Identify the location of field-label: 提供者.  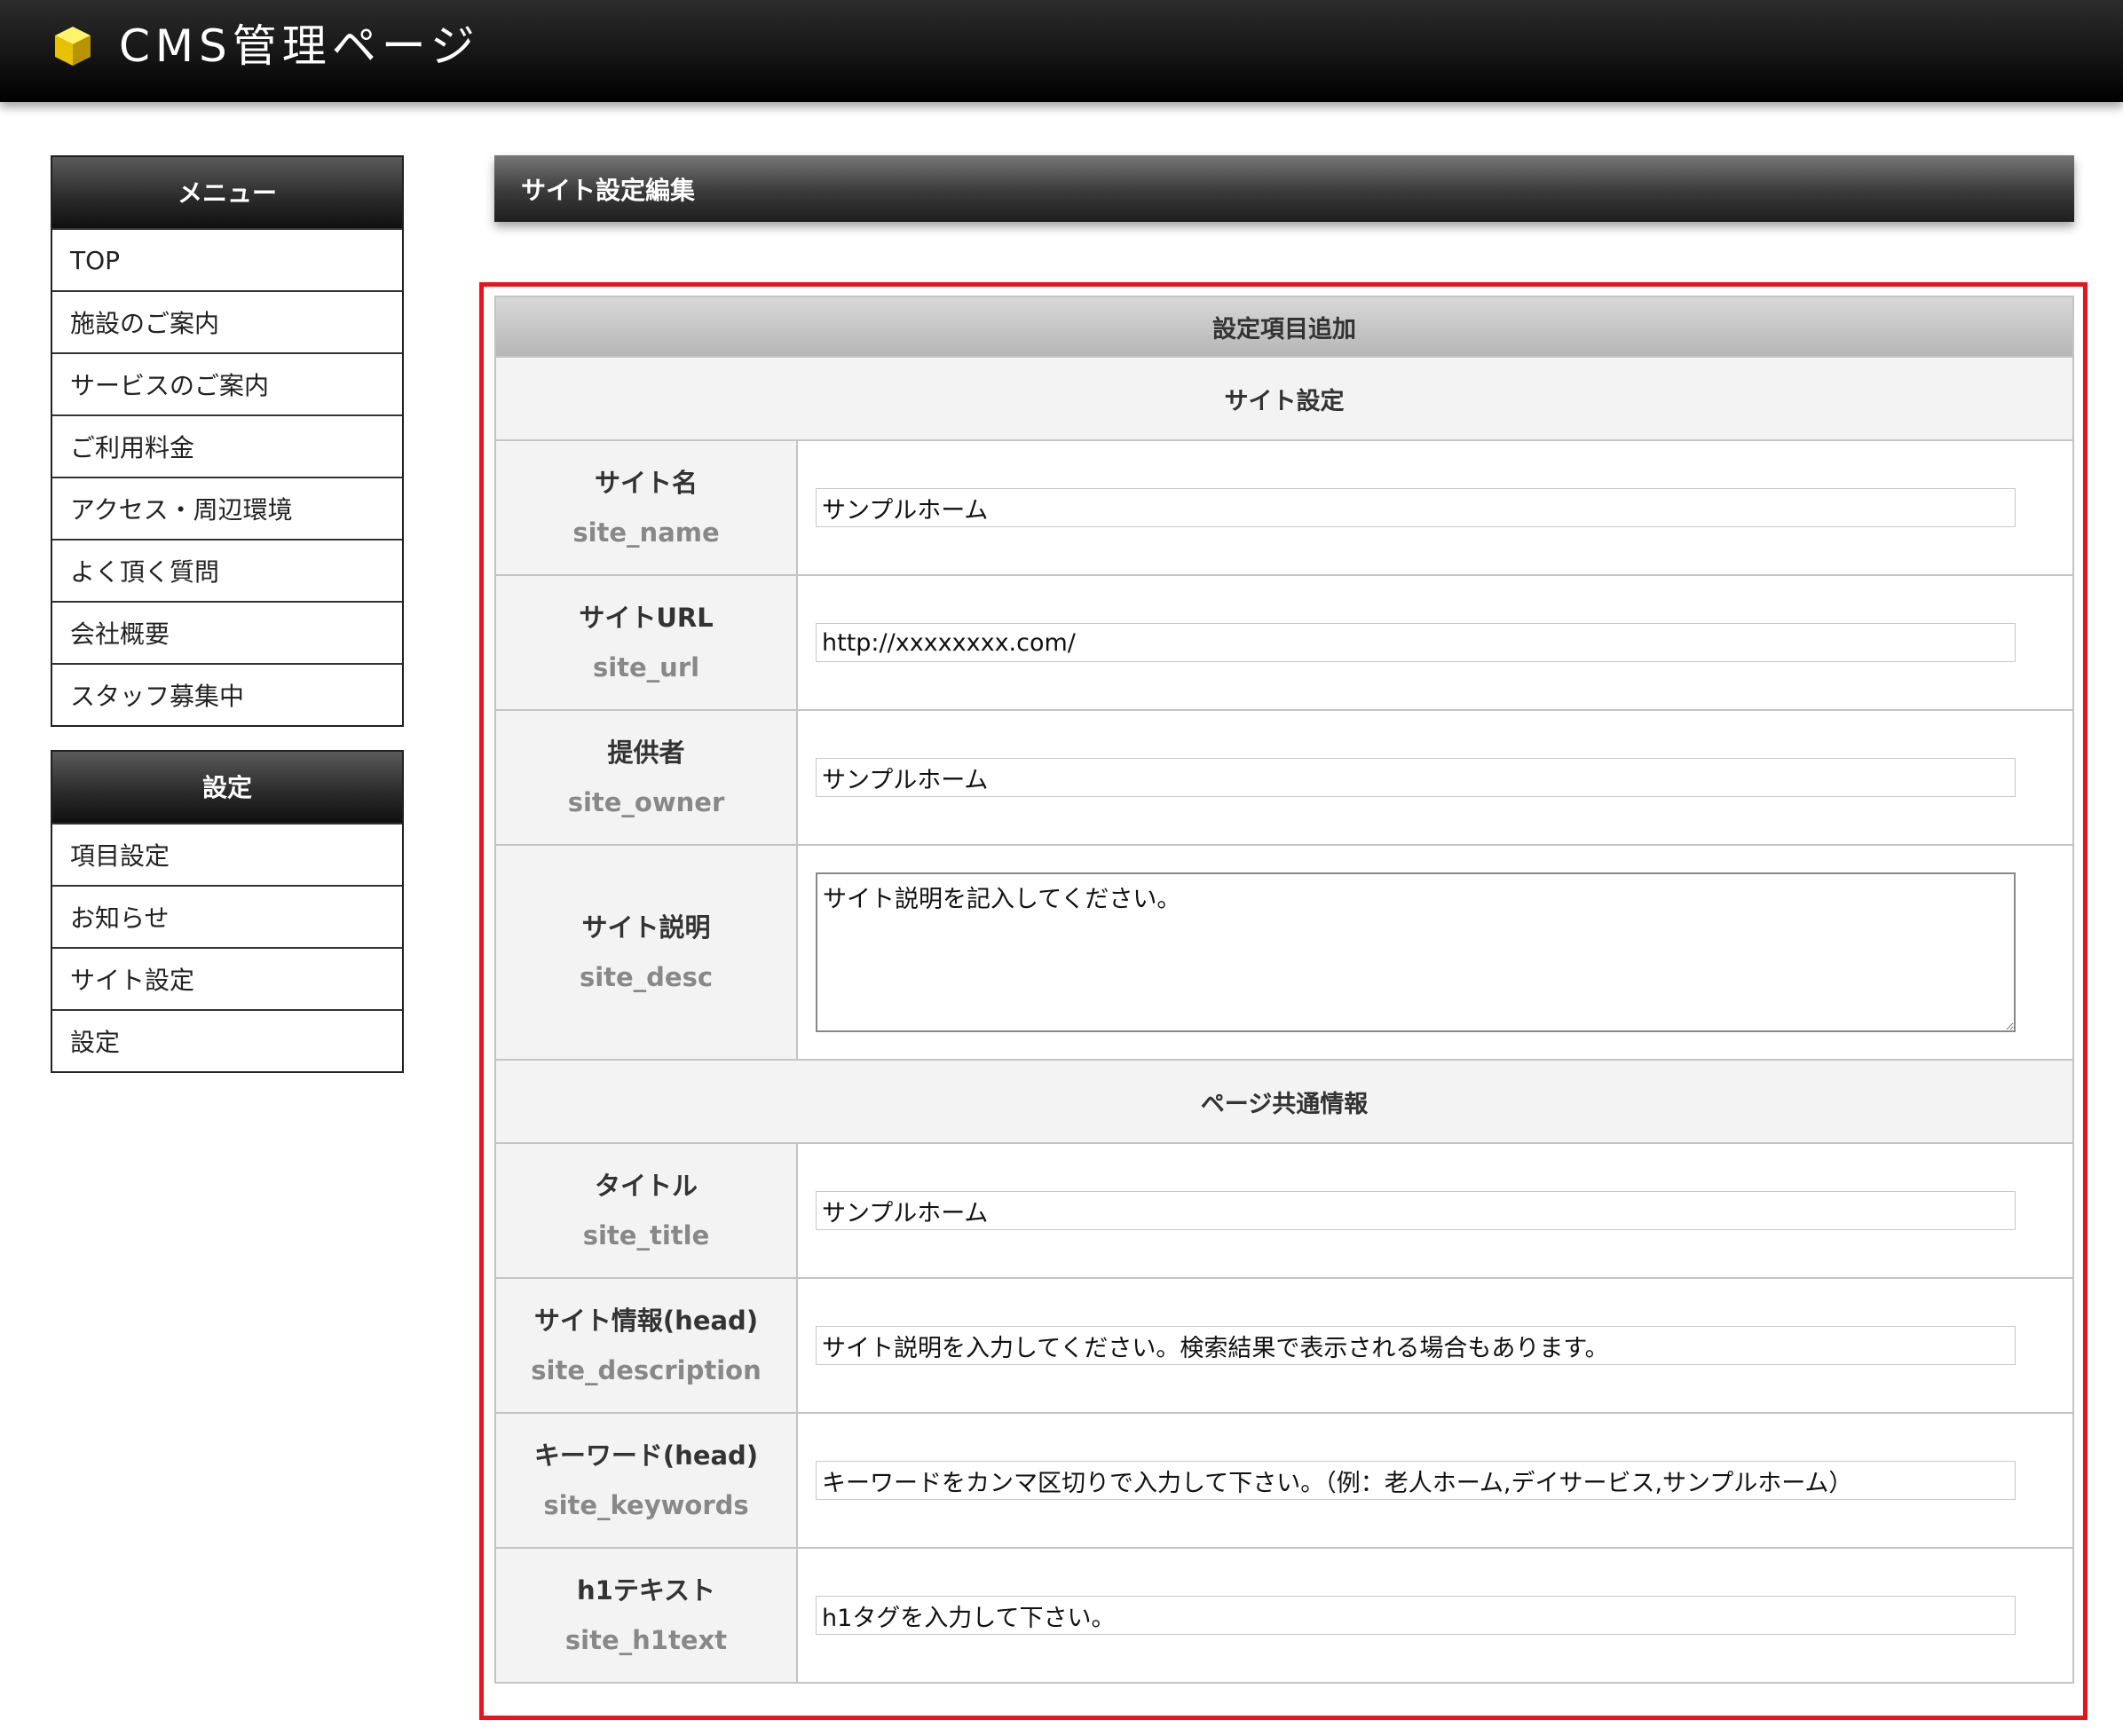
(646, 753).